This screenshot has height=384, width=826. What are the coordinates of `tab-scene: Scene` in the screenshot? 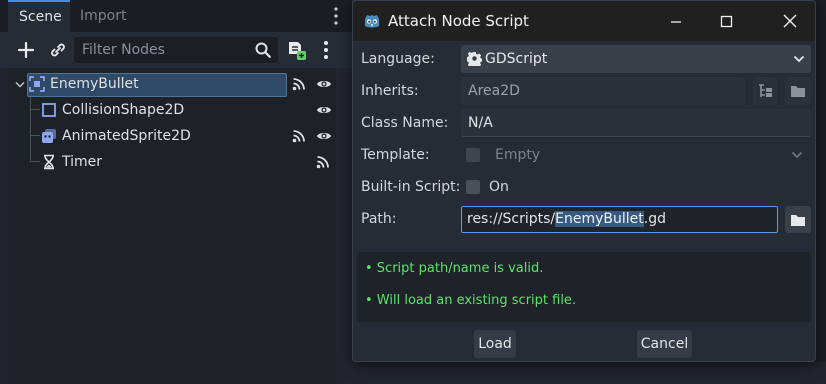 It's located at (39, 16).